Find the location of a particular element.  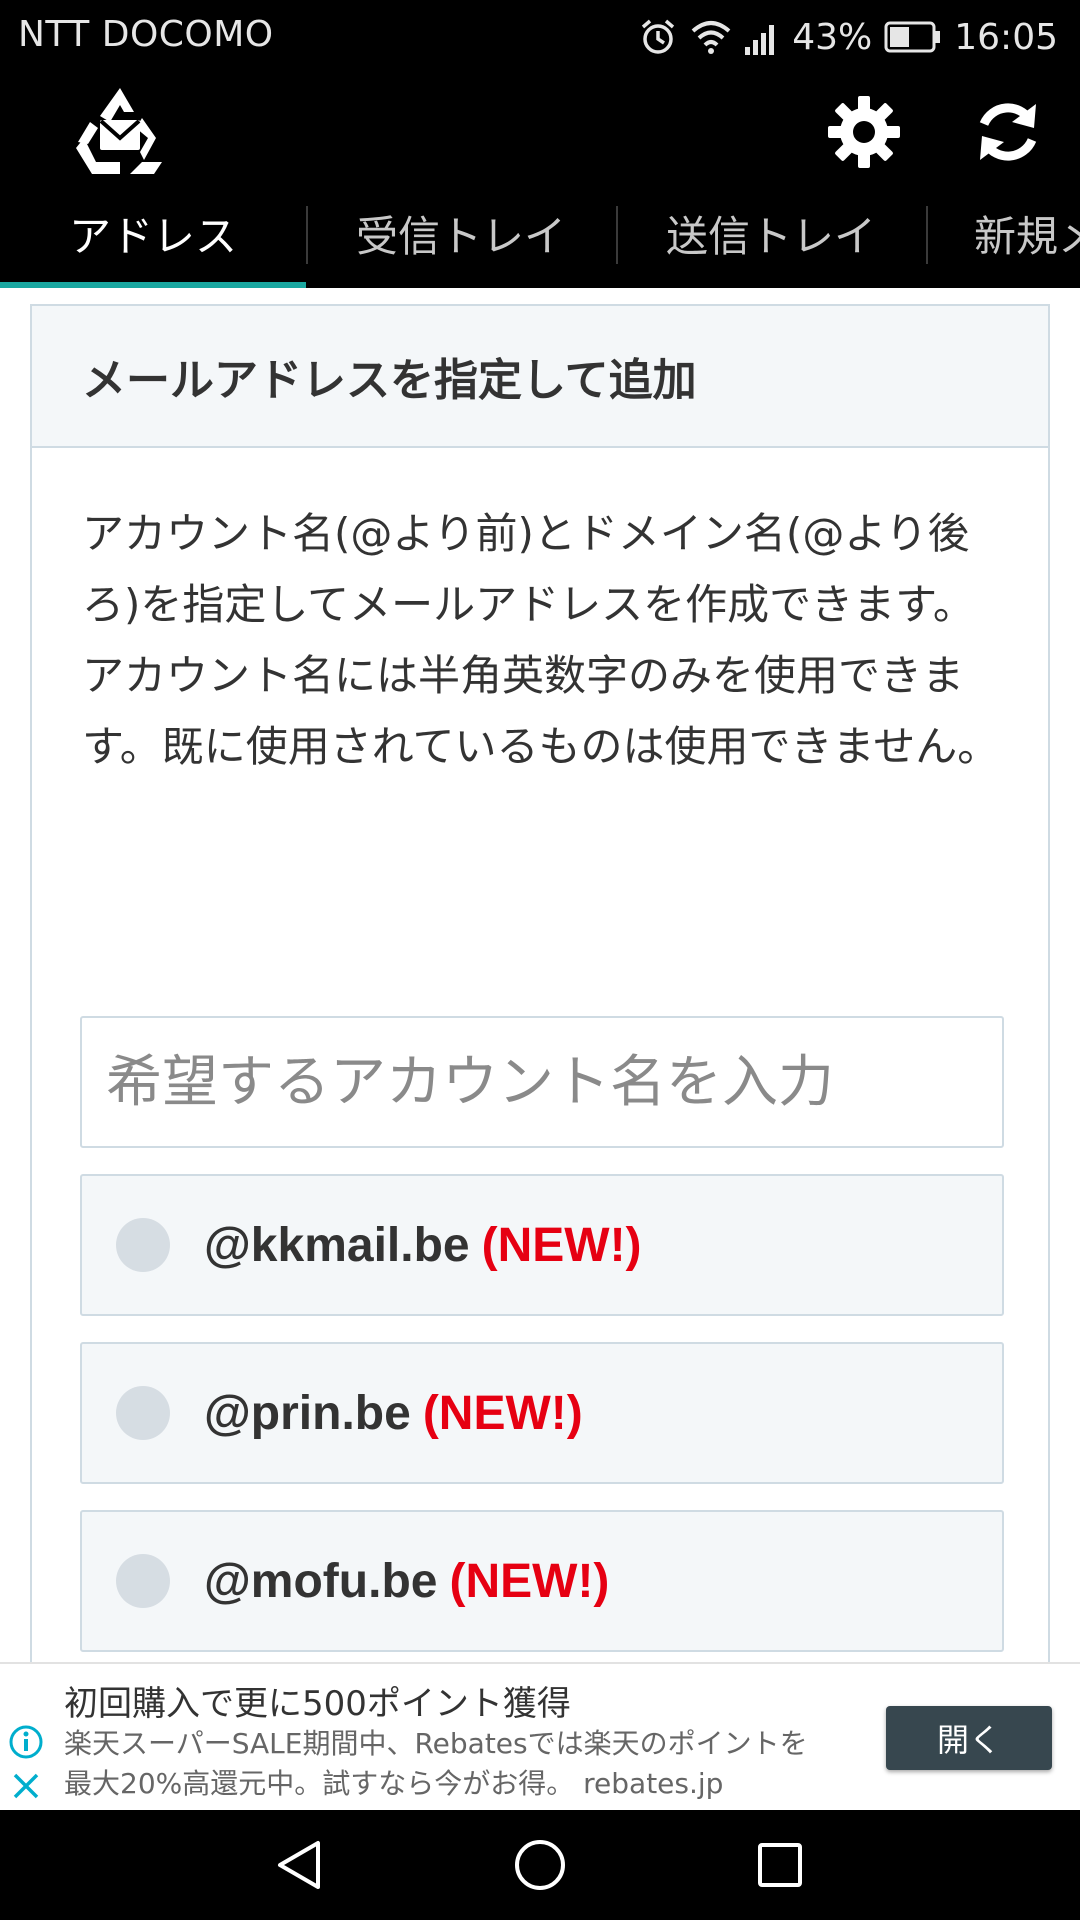

battery-percent: 43% is located at coordinates (832, 37).